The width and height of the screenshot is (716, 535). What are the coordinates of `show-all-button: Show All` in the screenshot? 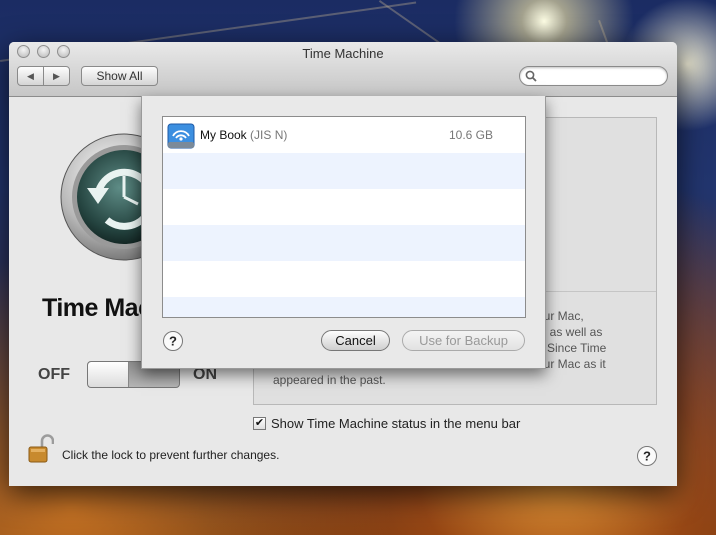 It's located at (119, 76).